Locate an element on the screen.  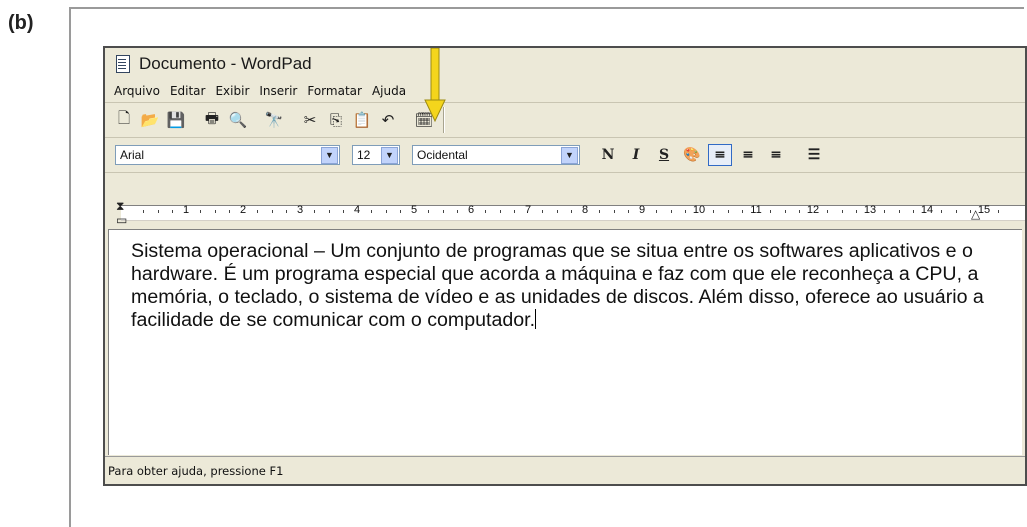
menu-formatar: Formatar is located at coordinates (334, 91).